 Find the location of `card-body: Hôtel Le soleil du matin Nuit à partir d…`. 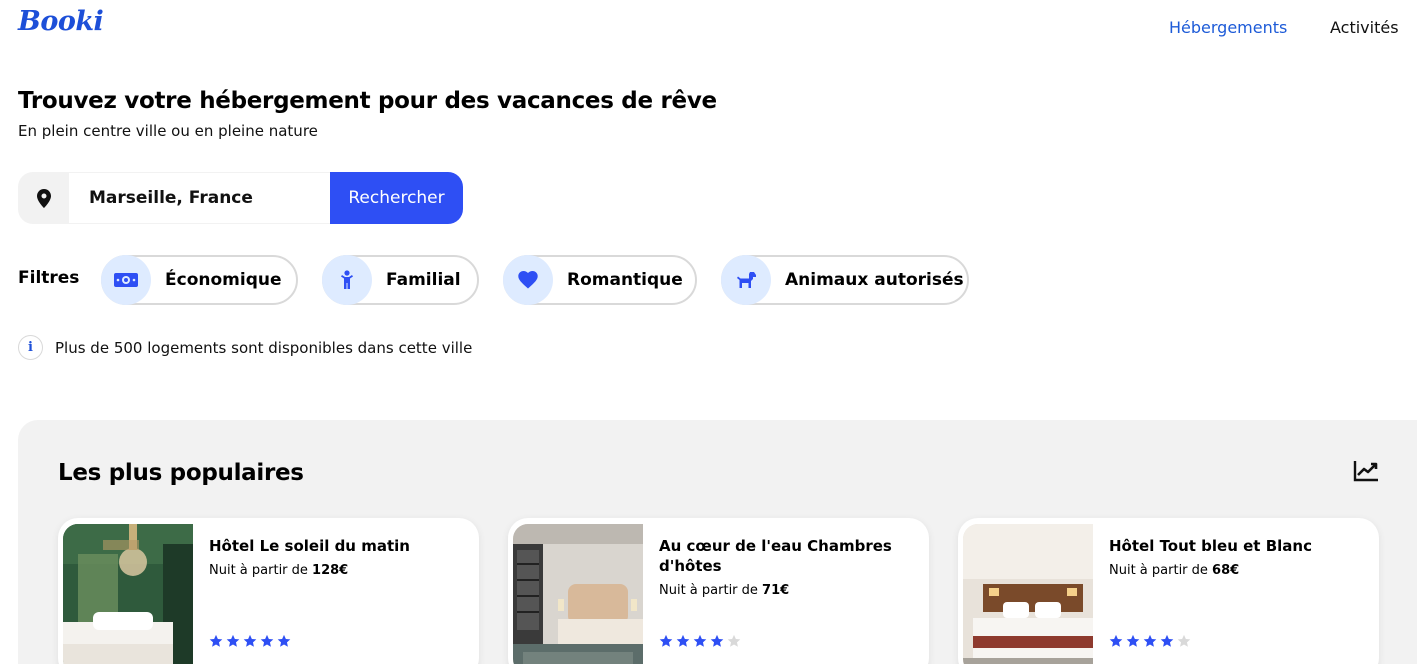

card-body: Hôtel Le soleil du matin Nuit à partir d… is located at coordinates (334, 557).